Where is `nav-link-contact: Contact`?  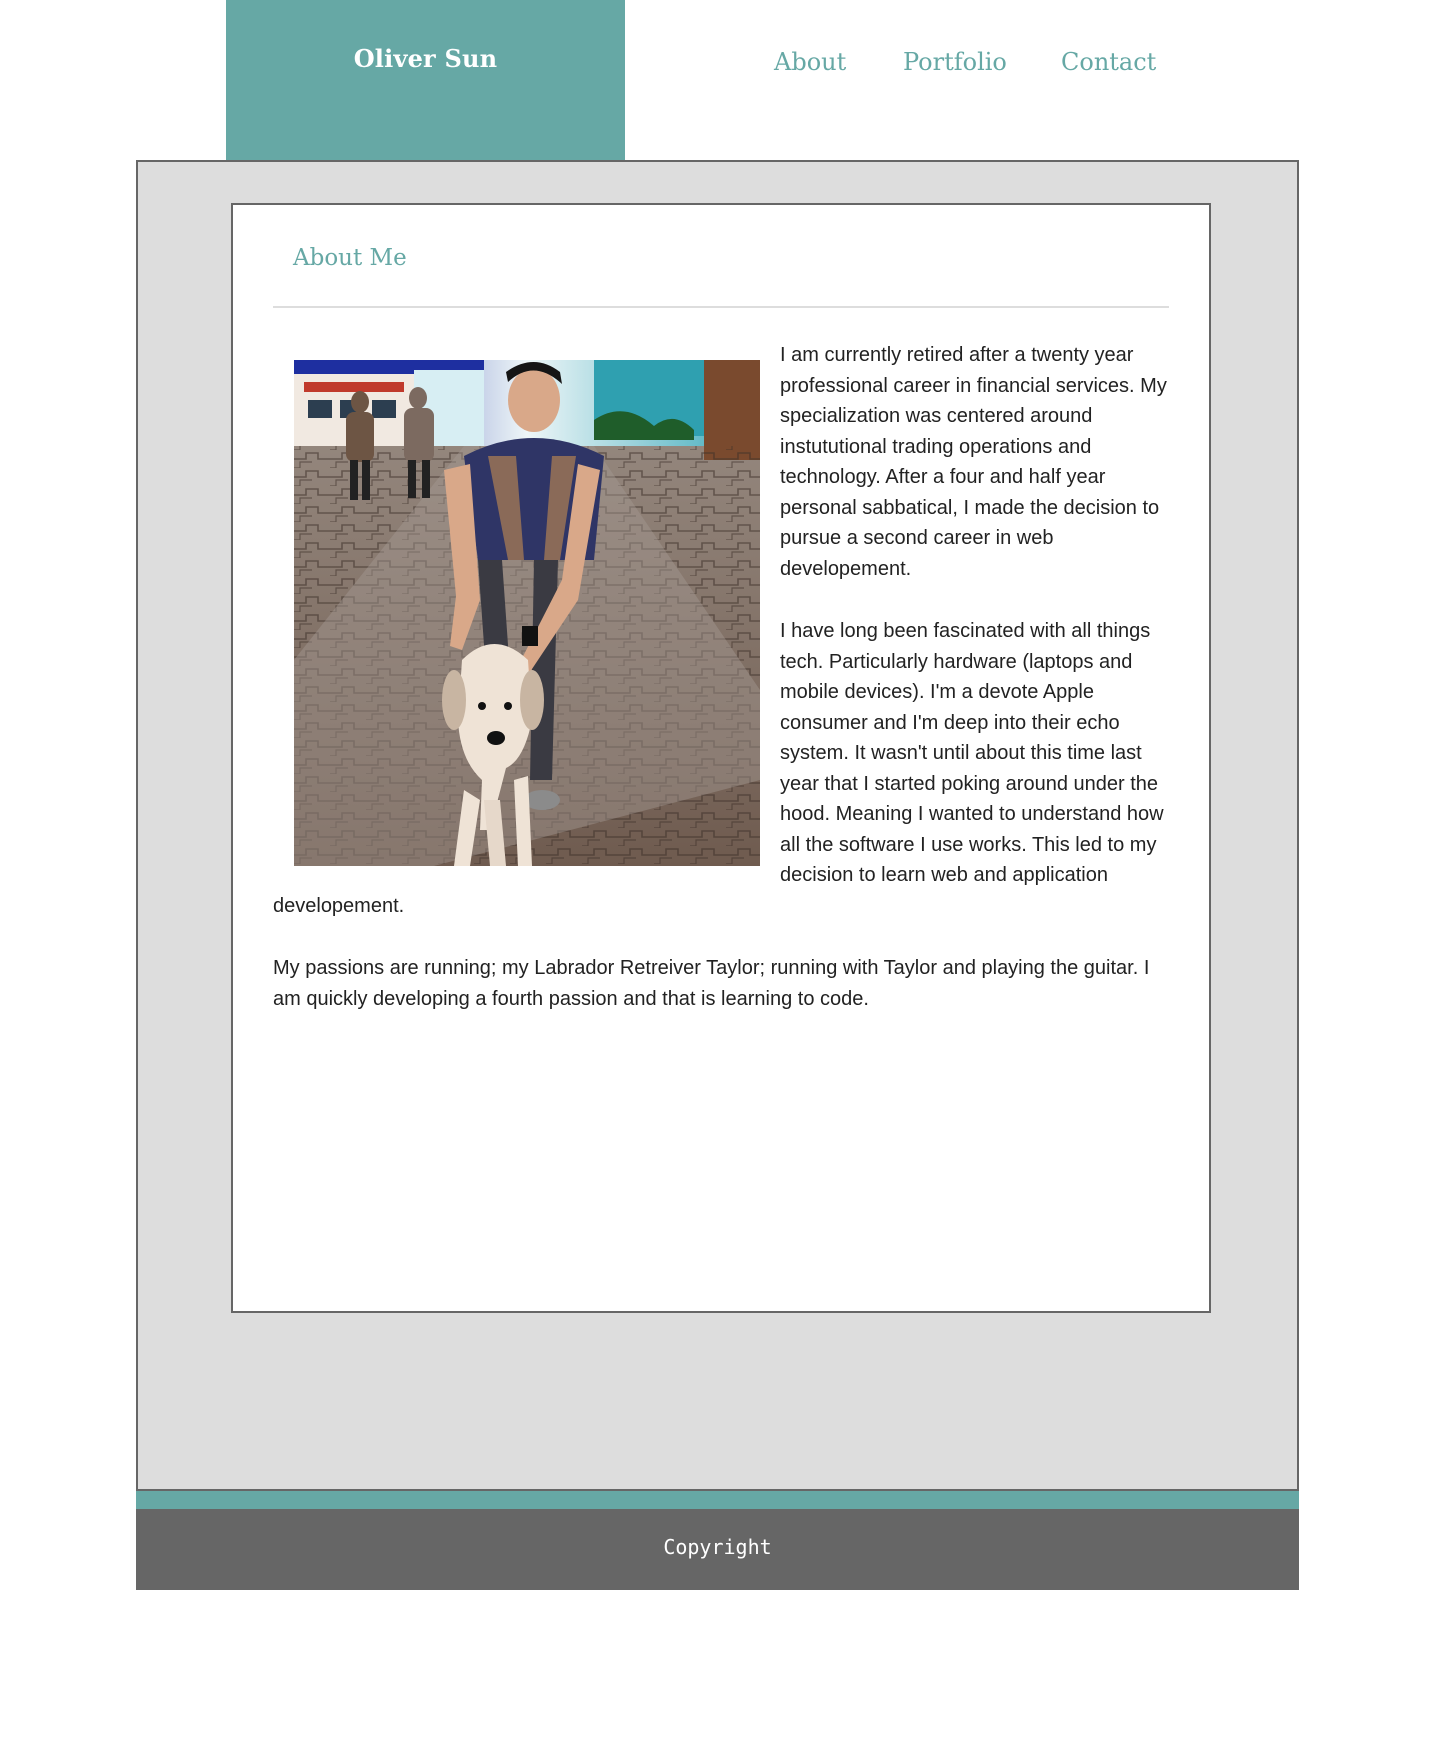 nav-link-contact: Contact is located at coordinates (1108, 62).